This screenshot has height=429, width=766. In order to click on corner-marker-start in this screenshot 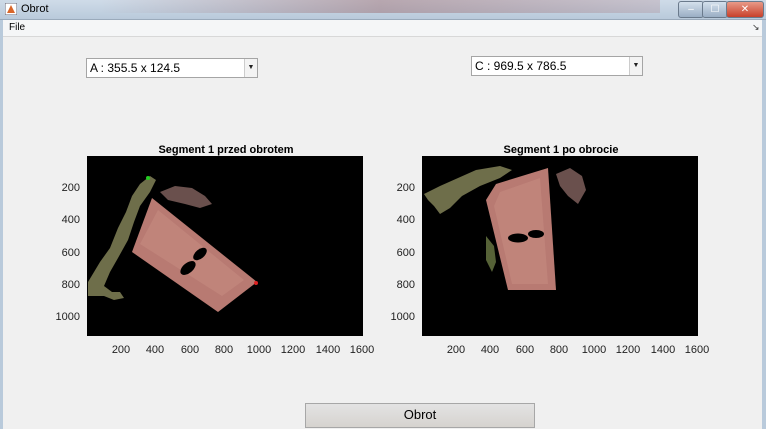, I will do `click(148, 178)`.